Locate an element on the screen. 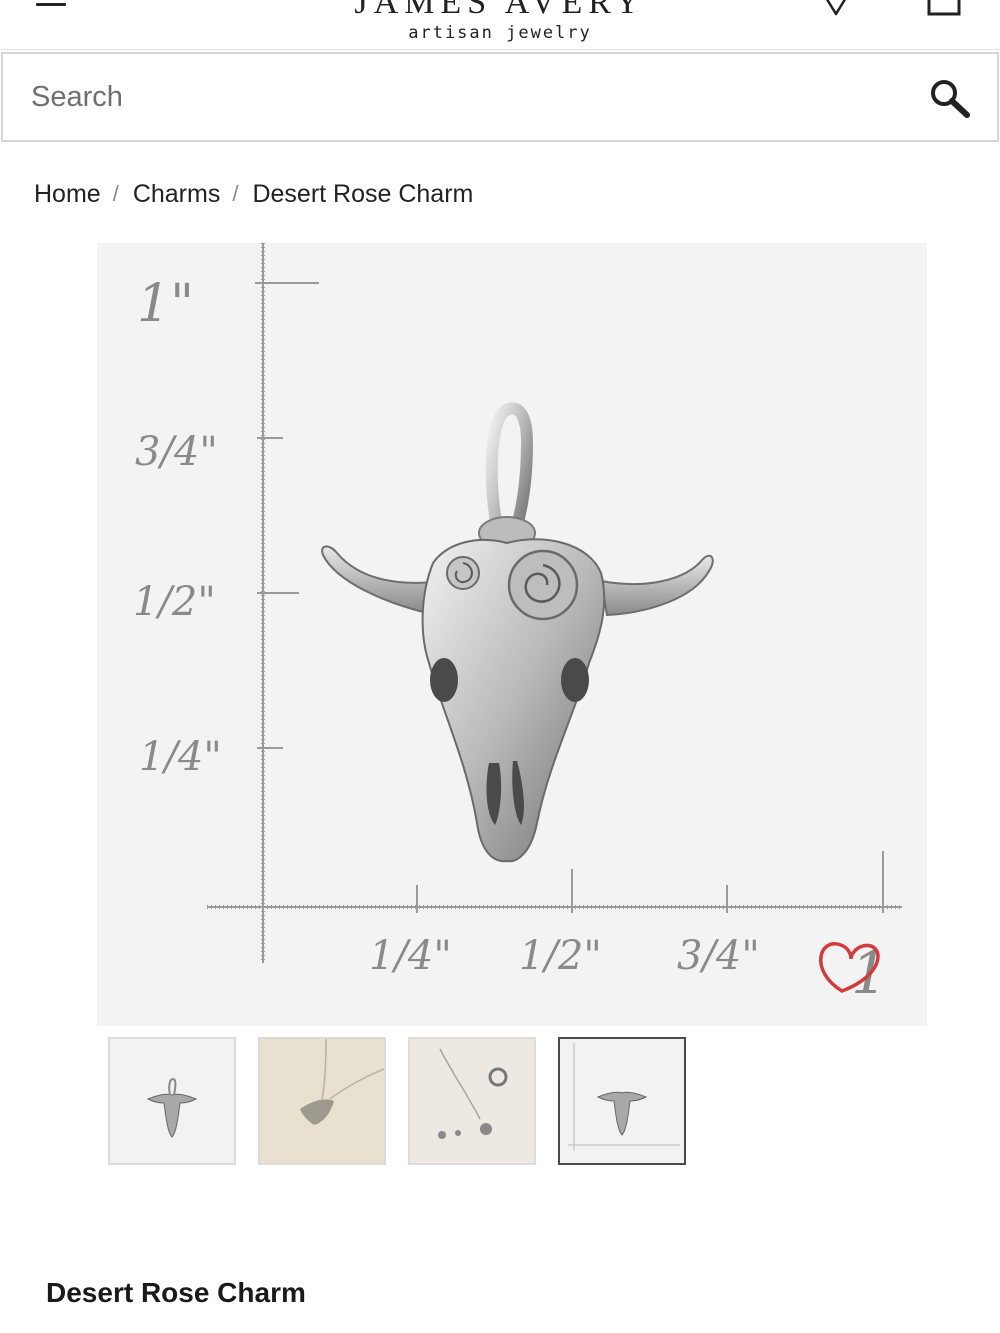 Image resolution: width=1000 pixels, height=1333 pixels. search-bar is located at coordinates (500, 97).